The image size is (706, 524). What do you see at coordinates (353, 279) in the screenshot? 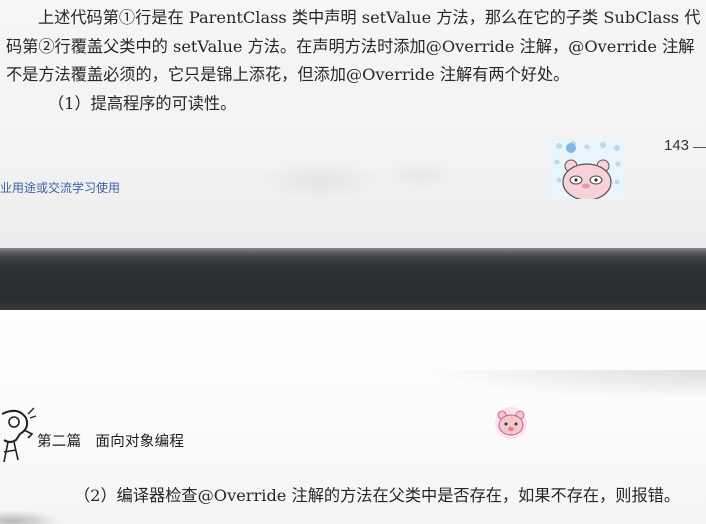
I see `page-separator` at bounding box center [353, 279].